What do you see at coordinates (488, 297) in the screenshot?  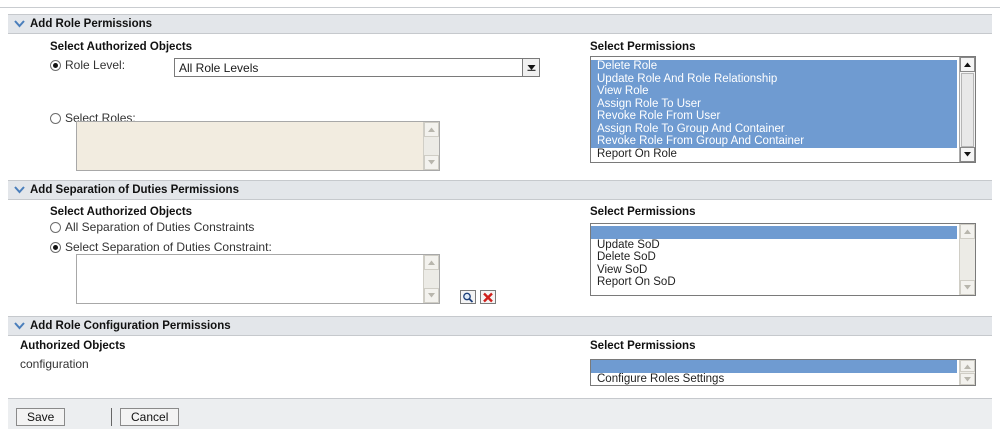 I see `delete-icon` at bounding box center [488, 297].